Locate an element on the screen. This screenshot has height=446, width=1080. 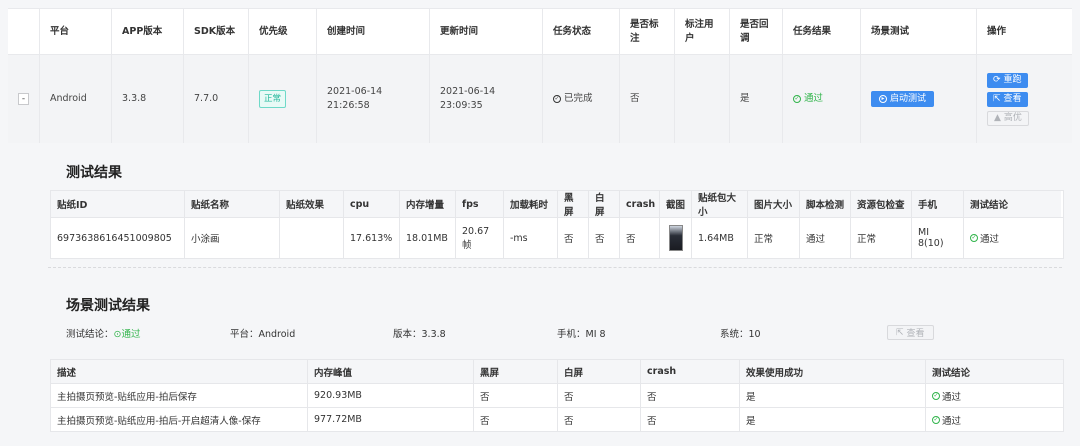
summary-phone: 手机：MI 8 is located at coordinates (581, 334).